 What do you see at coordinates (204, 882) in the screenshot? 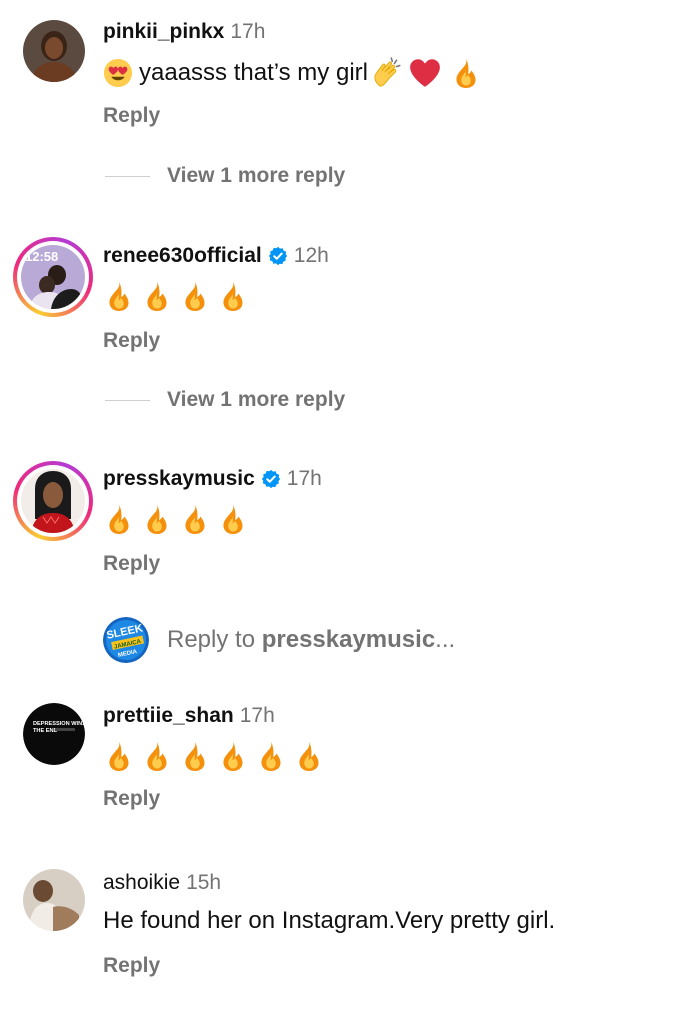
I see `timestamp: 15h` at bounding box center [204, 882].